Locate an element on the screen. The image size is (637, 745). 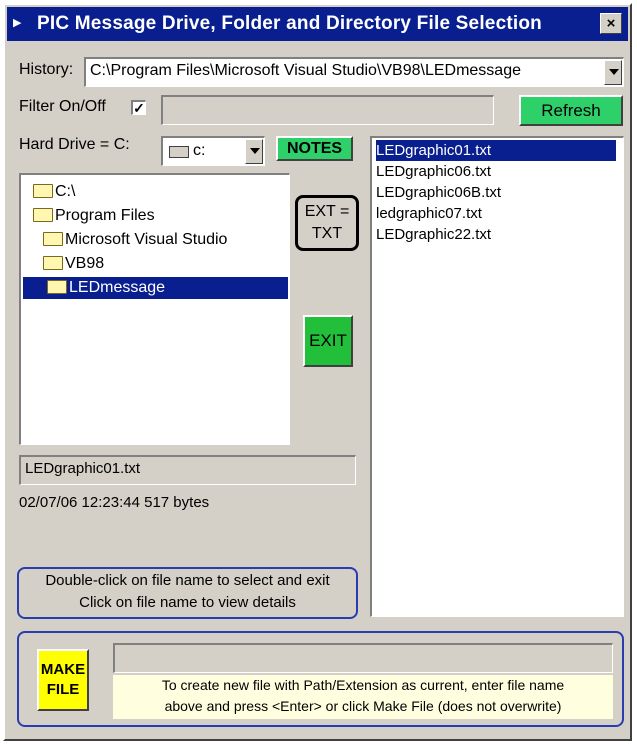
notes-button: NOTES is located at coordinates (314, 148).